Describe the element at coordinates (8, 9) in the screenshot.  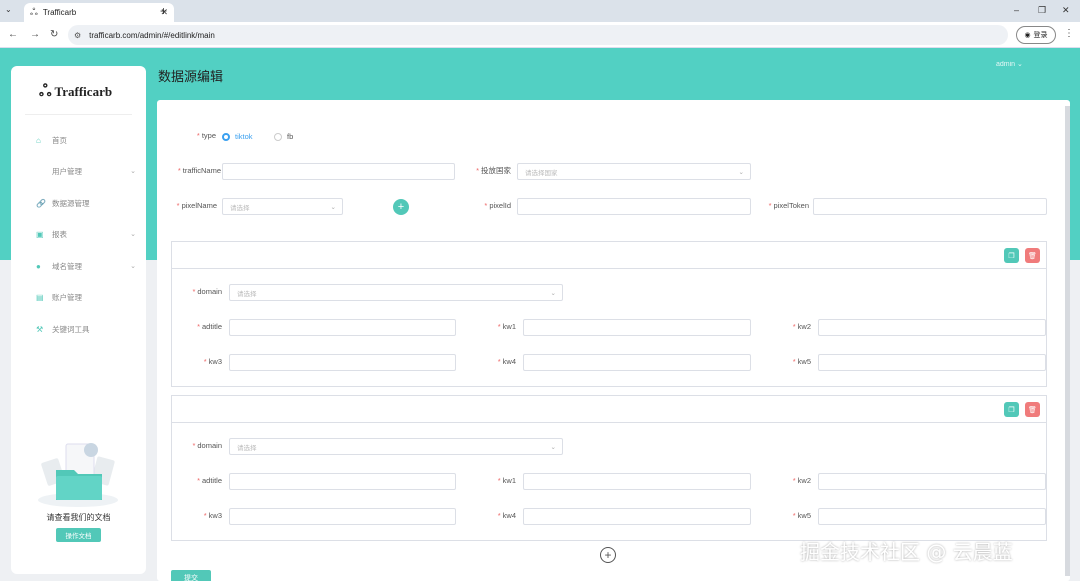
I see `tab-search-icon: ⌄` at that location.